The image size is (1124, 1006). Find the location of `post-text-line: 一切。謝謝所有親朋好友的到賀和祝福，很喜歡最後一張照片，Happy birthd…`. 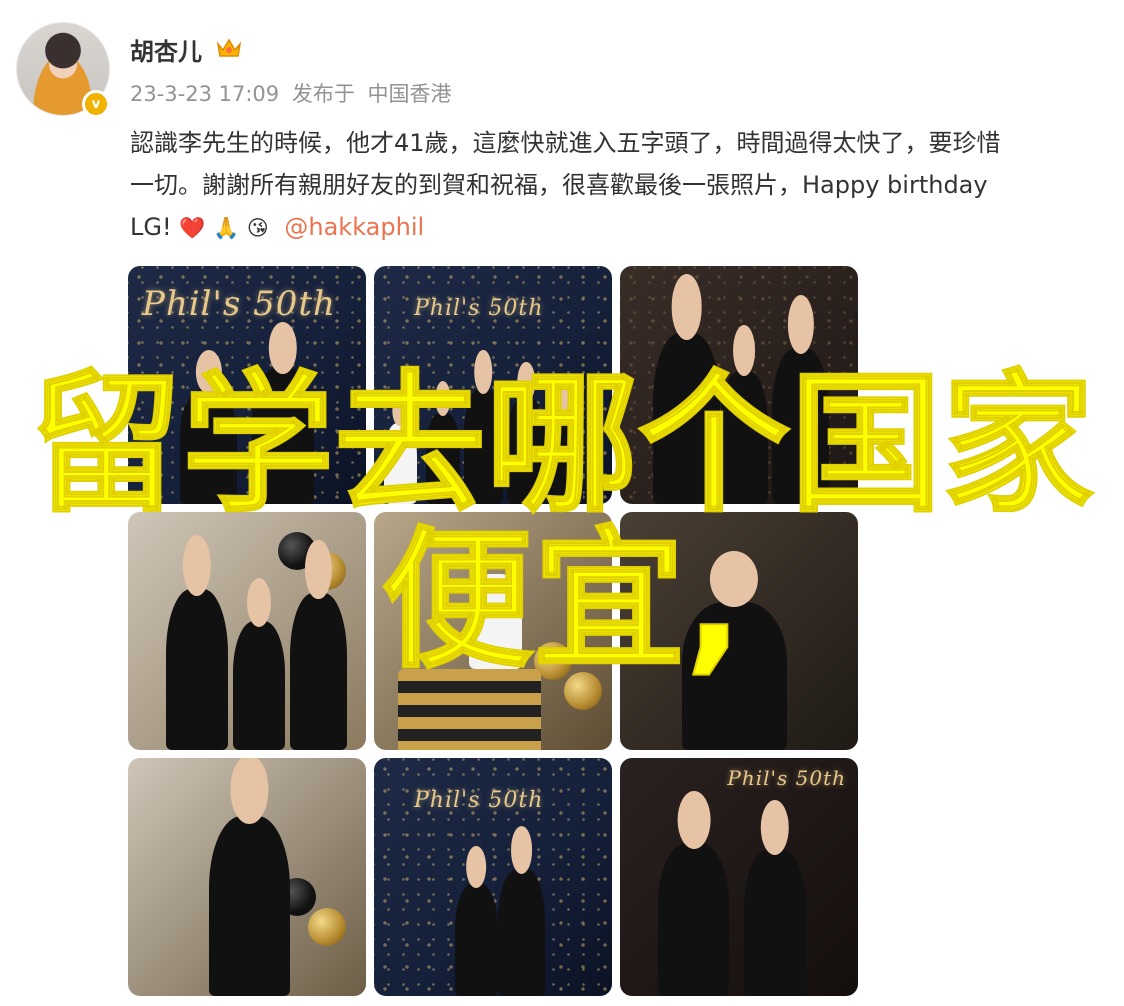

post-text-line: 一切。謝謝所有親朋好友的到賀和祝福，很喜歡最後一張照片，Happy birthd… is located at coordinates (559, 185).